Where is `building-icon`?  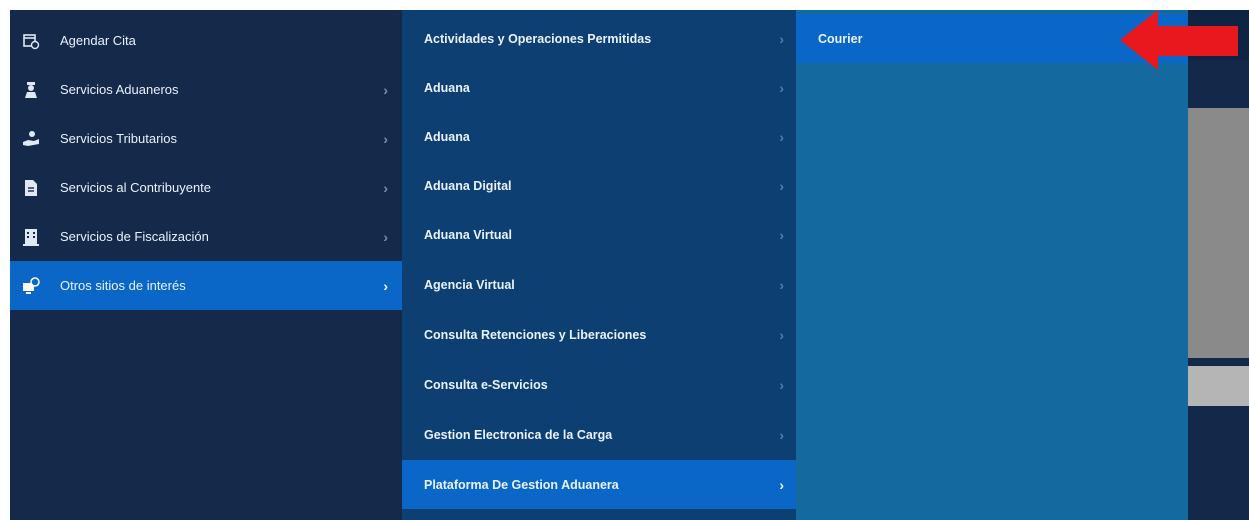
building-icon is located at coordinates (31, 237).